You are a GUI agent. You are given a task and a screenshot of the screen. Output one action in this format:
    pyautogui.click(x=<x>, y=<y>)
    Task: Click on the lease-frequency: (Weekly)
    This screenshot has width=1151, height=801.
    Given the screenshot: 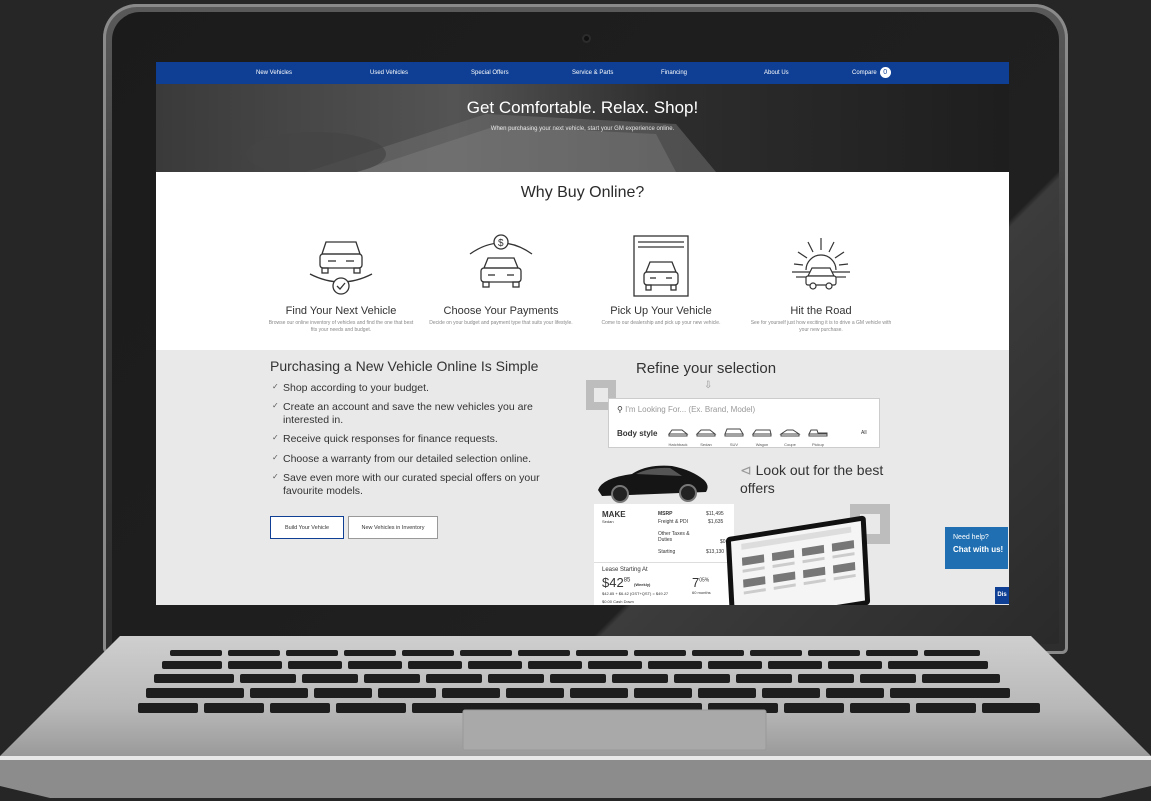 What is the action you would take?
    pyautogui.click(x=642, y=584)
    